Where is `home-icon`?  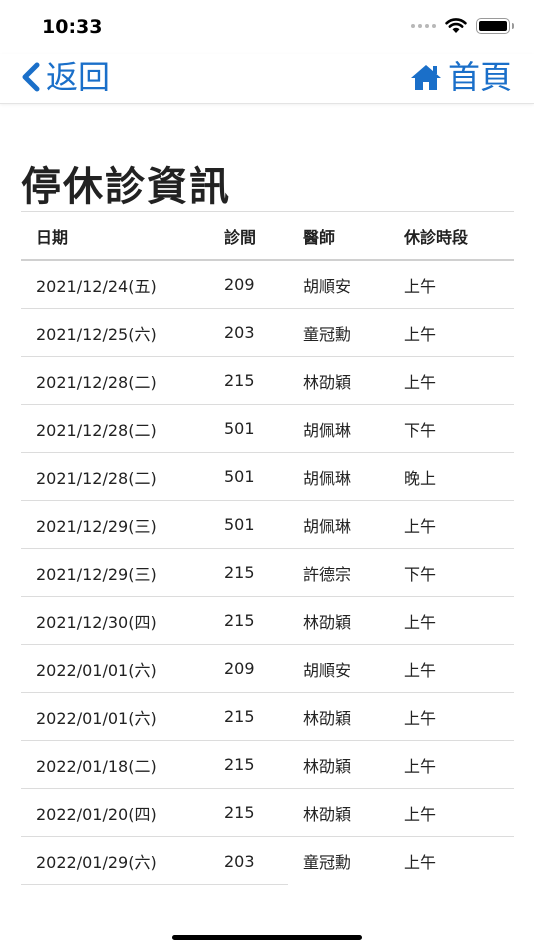 home-icon is located at coordinates (425, 77).